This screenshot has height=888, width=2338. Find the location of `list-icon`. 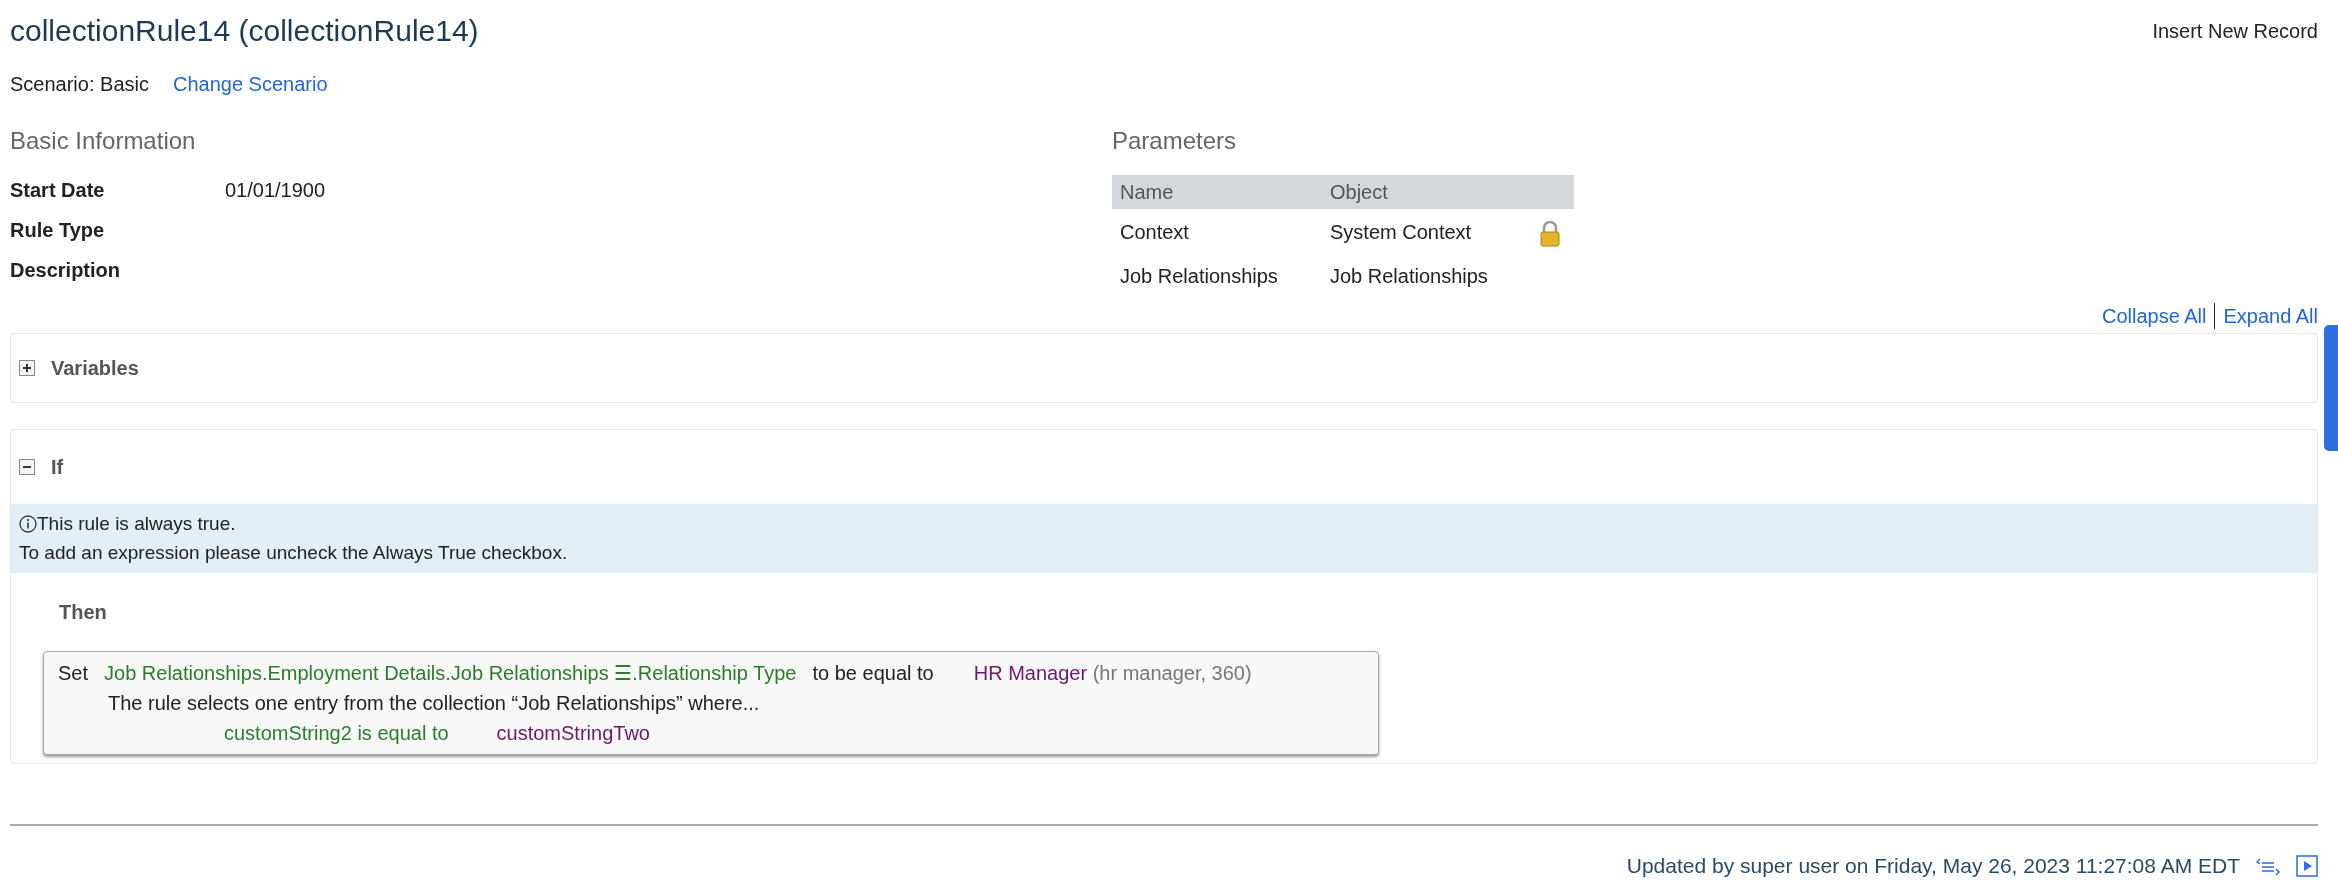

list-icon is located at coordinates (2268, 865).